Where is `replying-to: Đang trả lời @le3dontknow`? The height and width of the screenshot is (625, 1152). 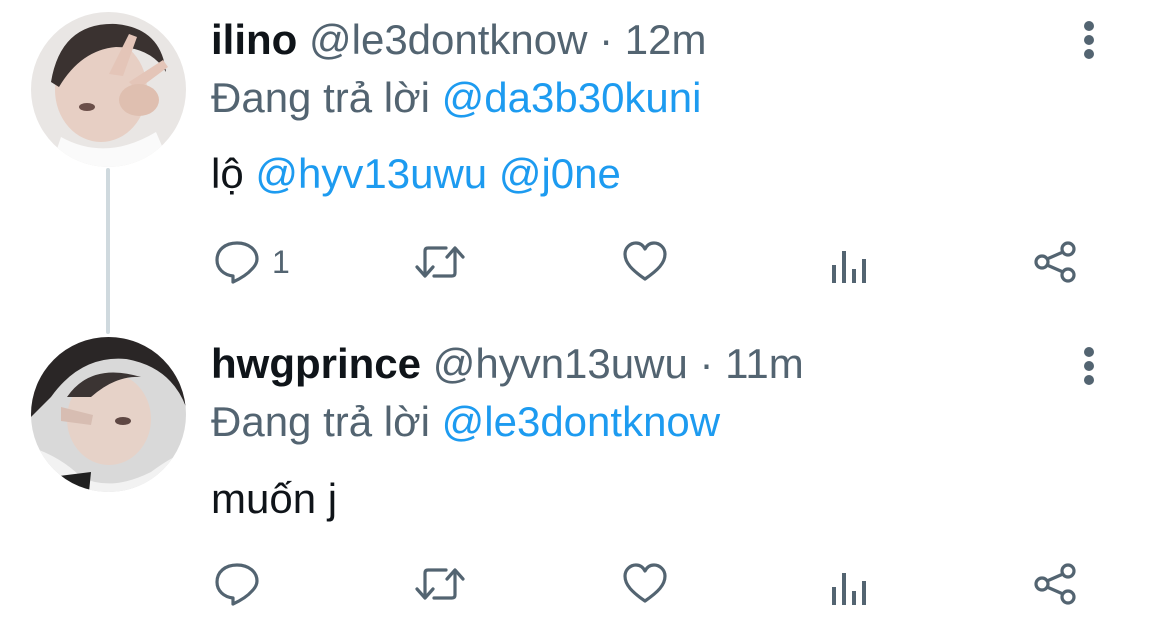 replying-to: Đang trả lời @le3dontknow is located at coordinates (465, 422).